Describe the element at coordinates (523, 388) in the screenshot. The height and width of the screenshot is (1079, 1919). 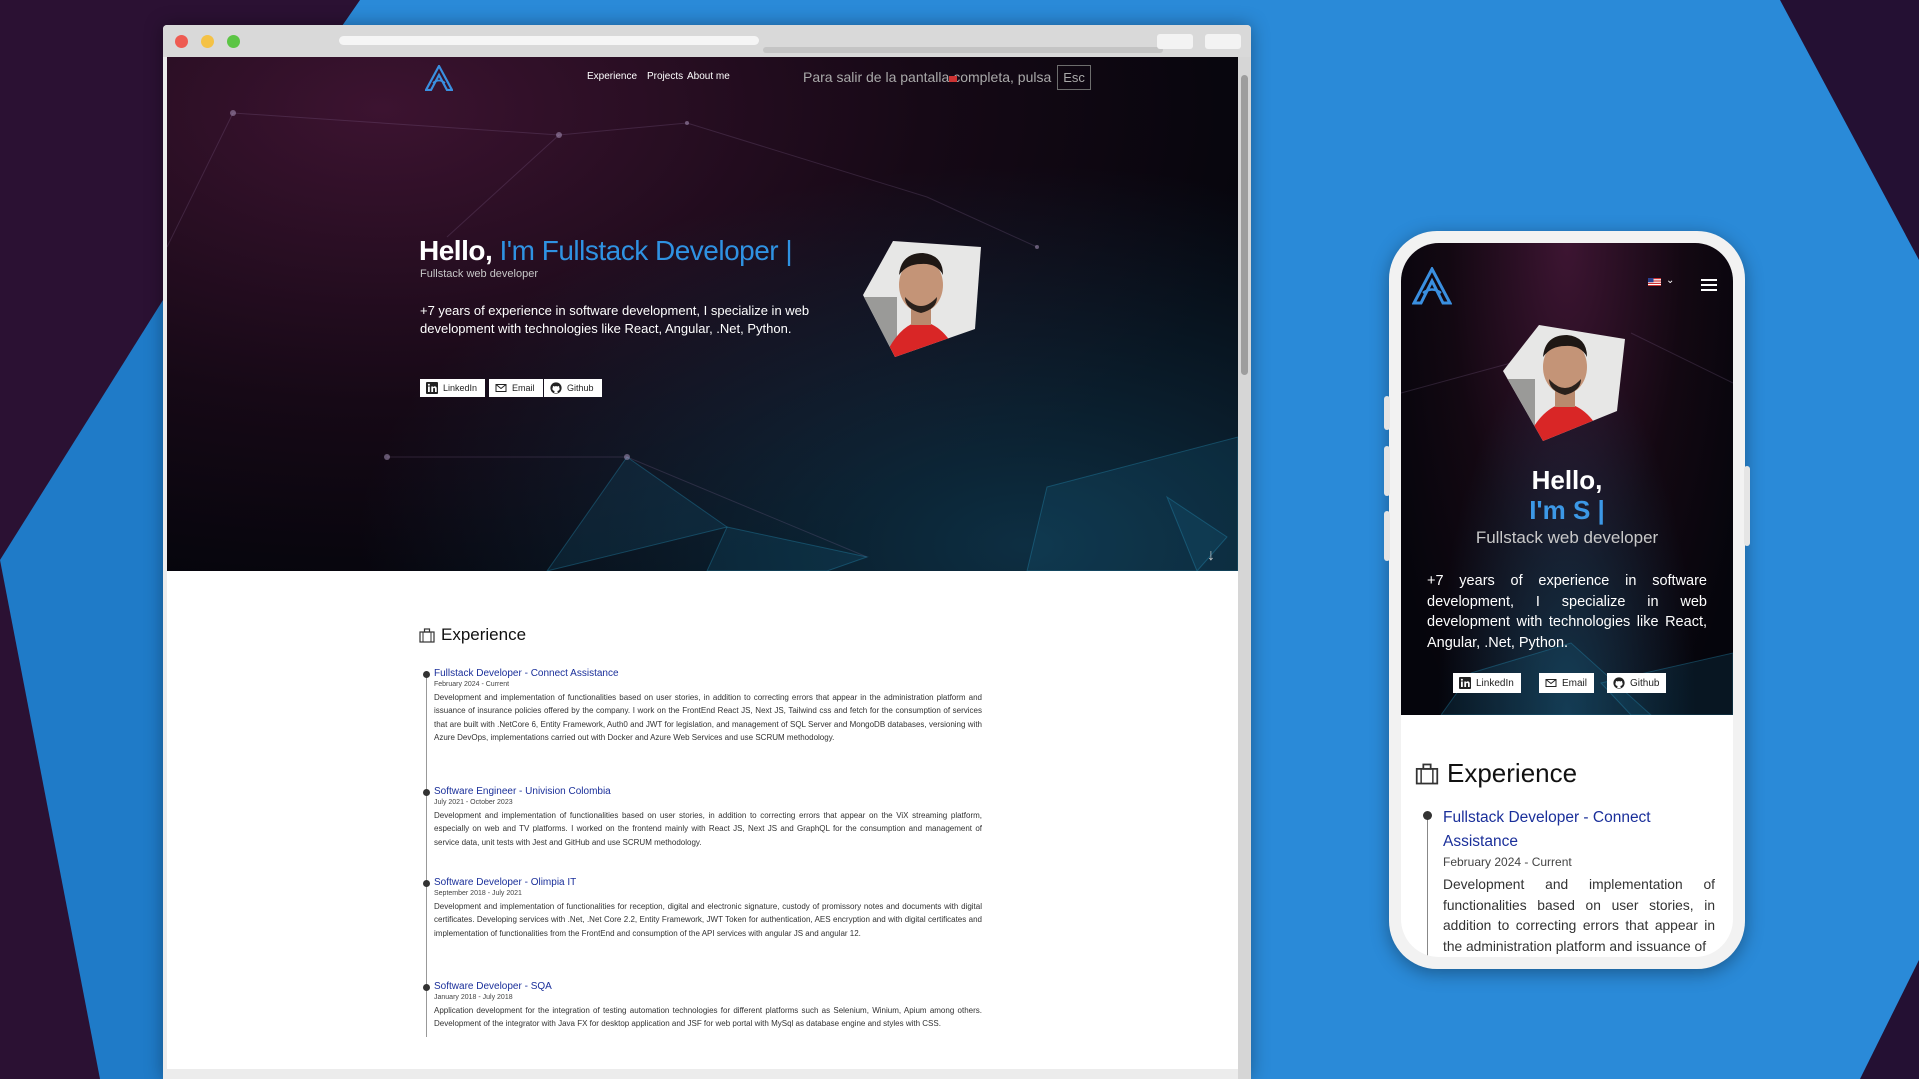
I see `email-label: Email` at that location.